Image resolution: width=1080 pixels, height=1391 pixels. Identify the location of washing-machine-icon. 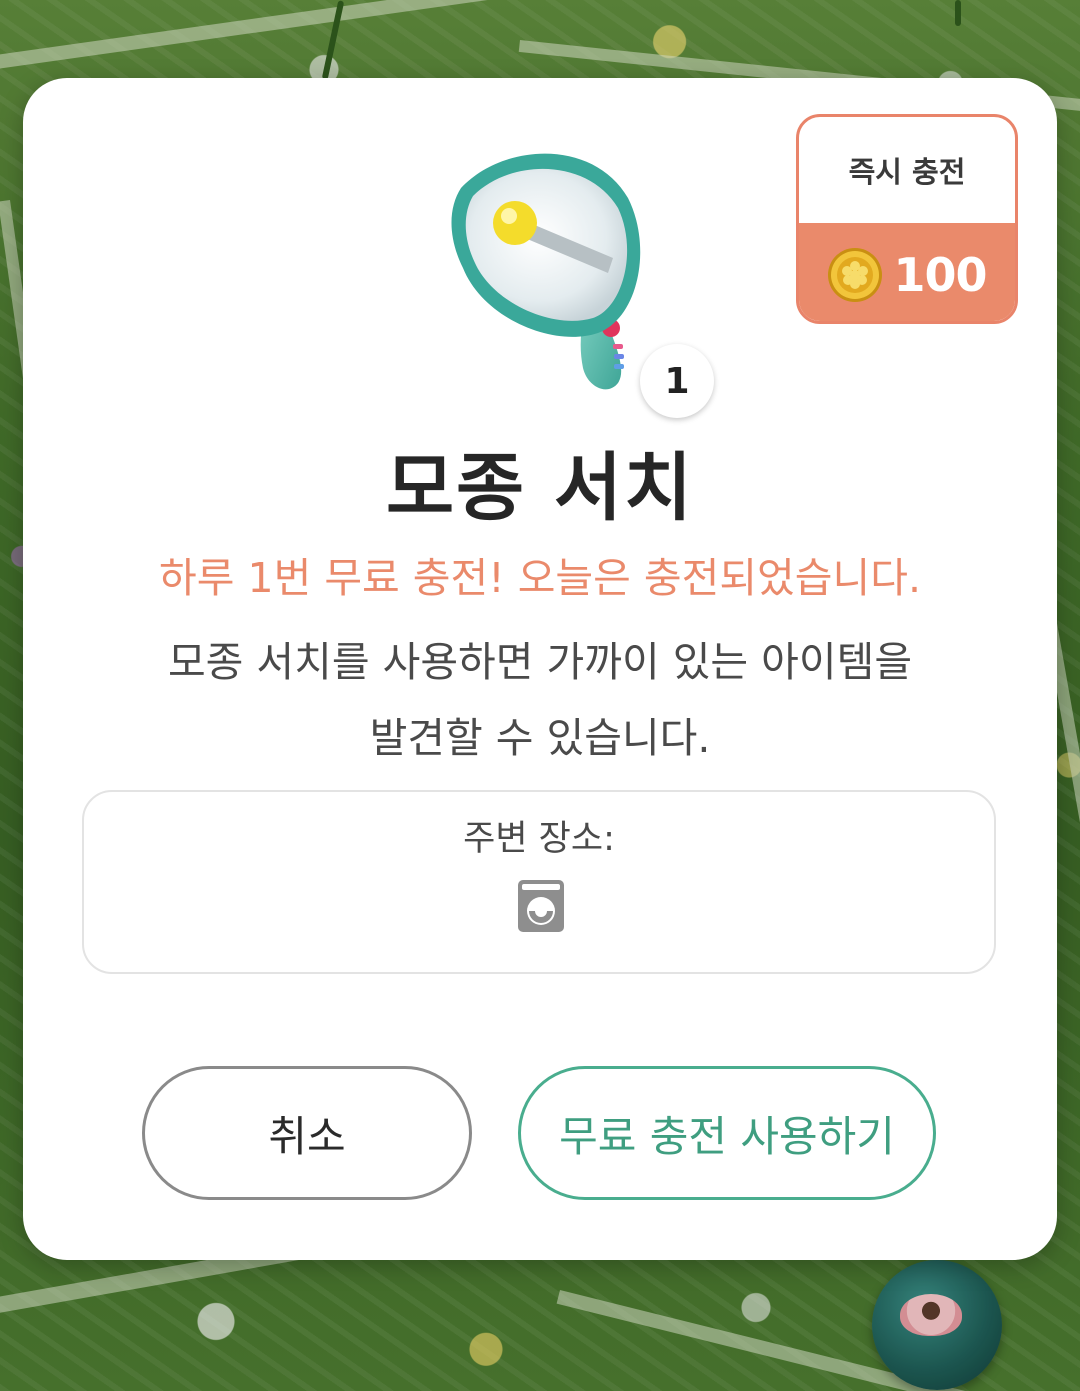
(541, 906).